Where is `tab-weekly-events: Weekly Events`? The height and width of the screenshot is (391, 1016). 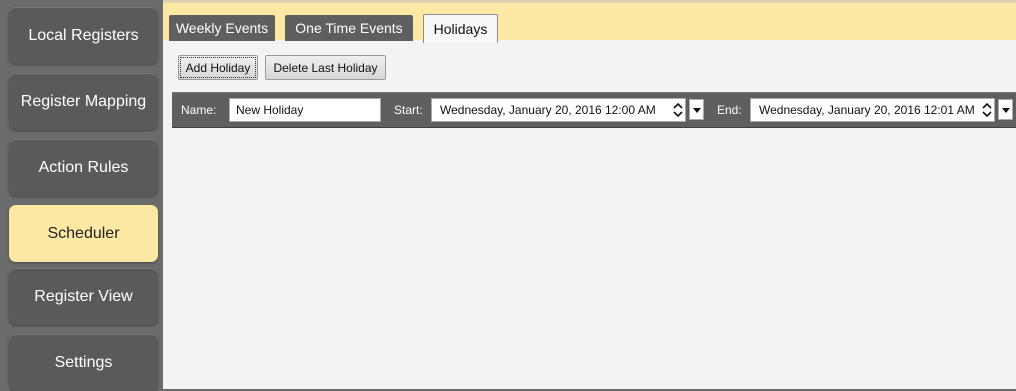
tab-weekly-events: Weekly Events is located at coordinates (222, 28).